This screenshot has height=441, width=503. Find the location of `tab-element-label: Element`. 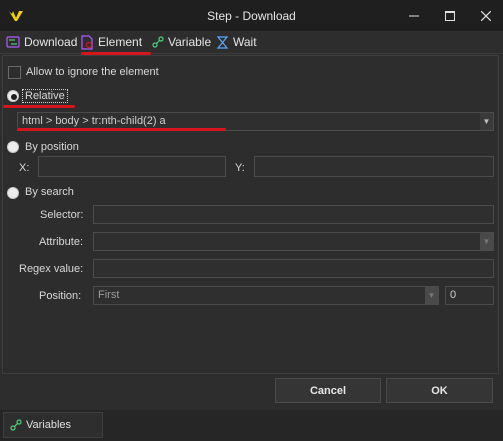

tab-element-label: Element is located at coordinates (120, 42).